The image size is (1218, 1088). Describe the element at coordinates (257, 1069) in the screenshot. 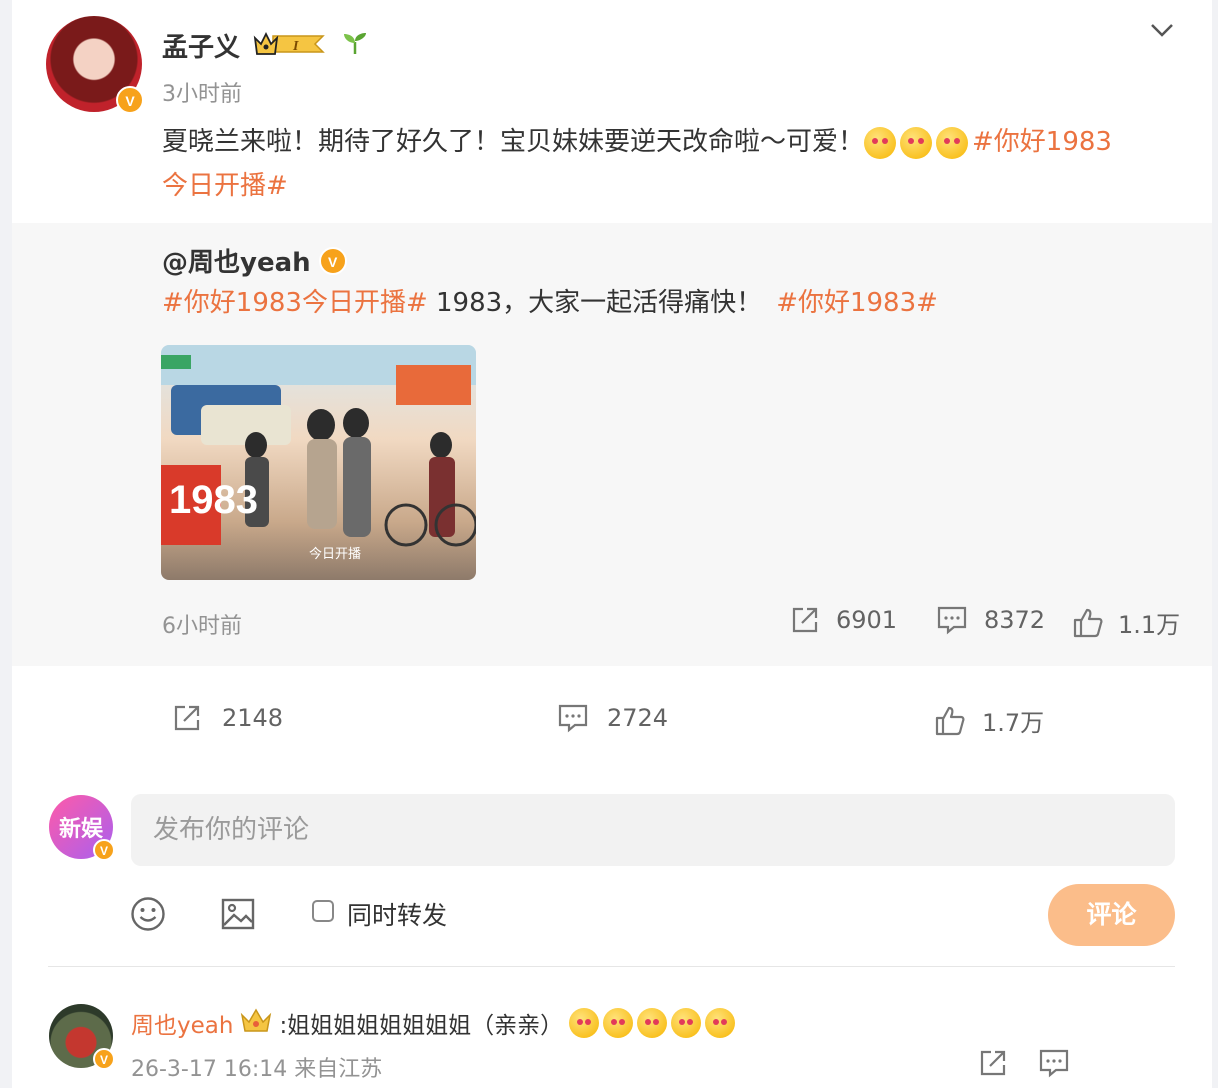

I see `comment-meta: 26-3-17 16:14 来自江苏` at that location.